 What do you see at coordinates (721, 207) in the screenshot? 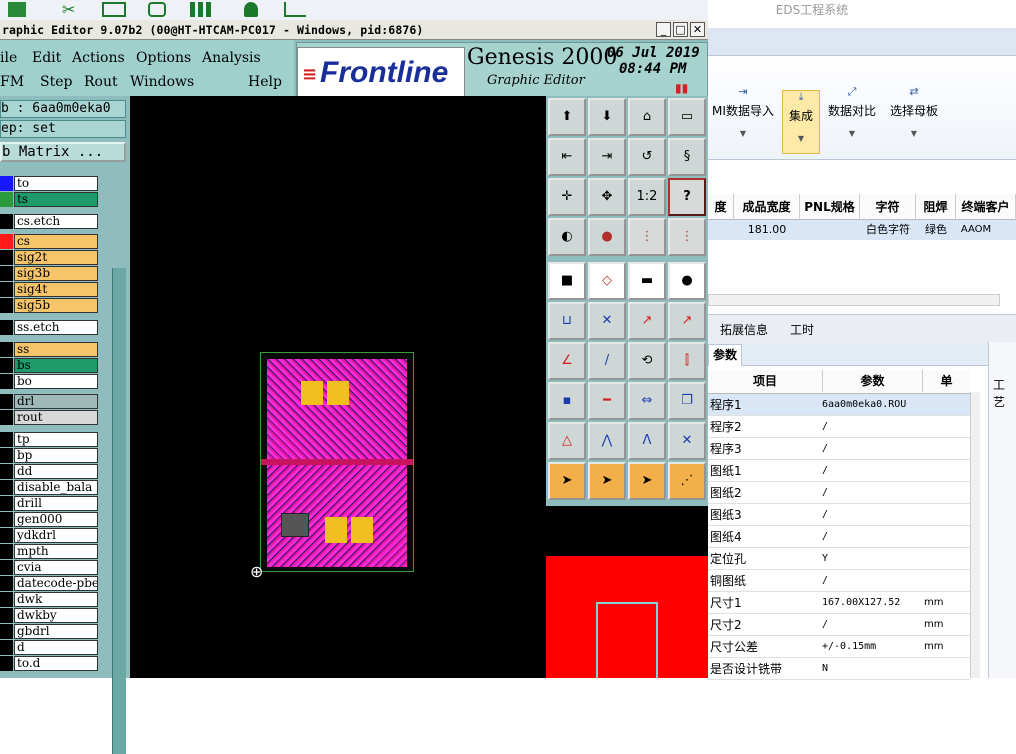
I see `grid-header: 度` at bounding box center [721, 207].